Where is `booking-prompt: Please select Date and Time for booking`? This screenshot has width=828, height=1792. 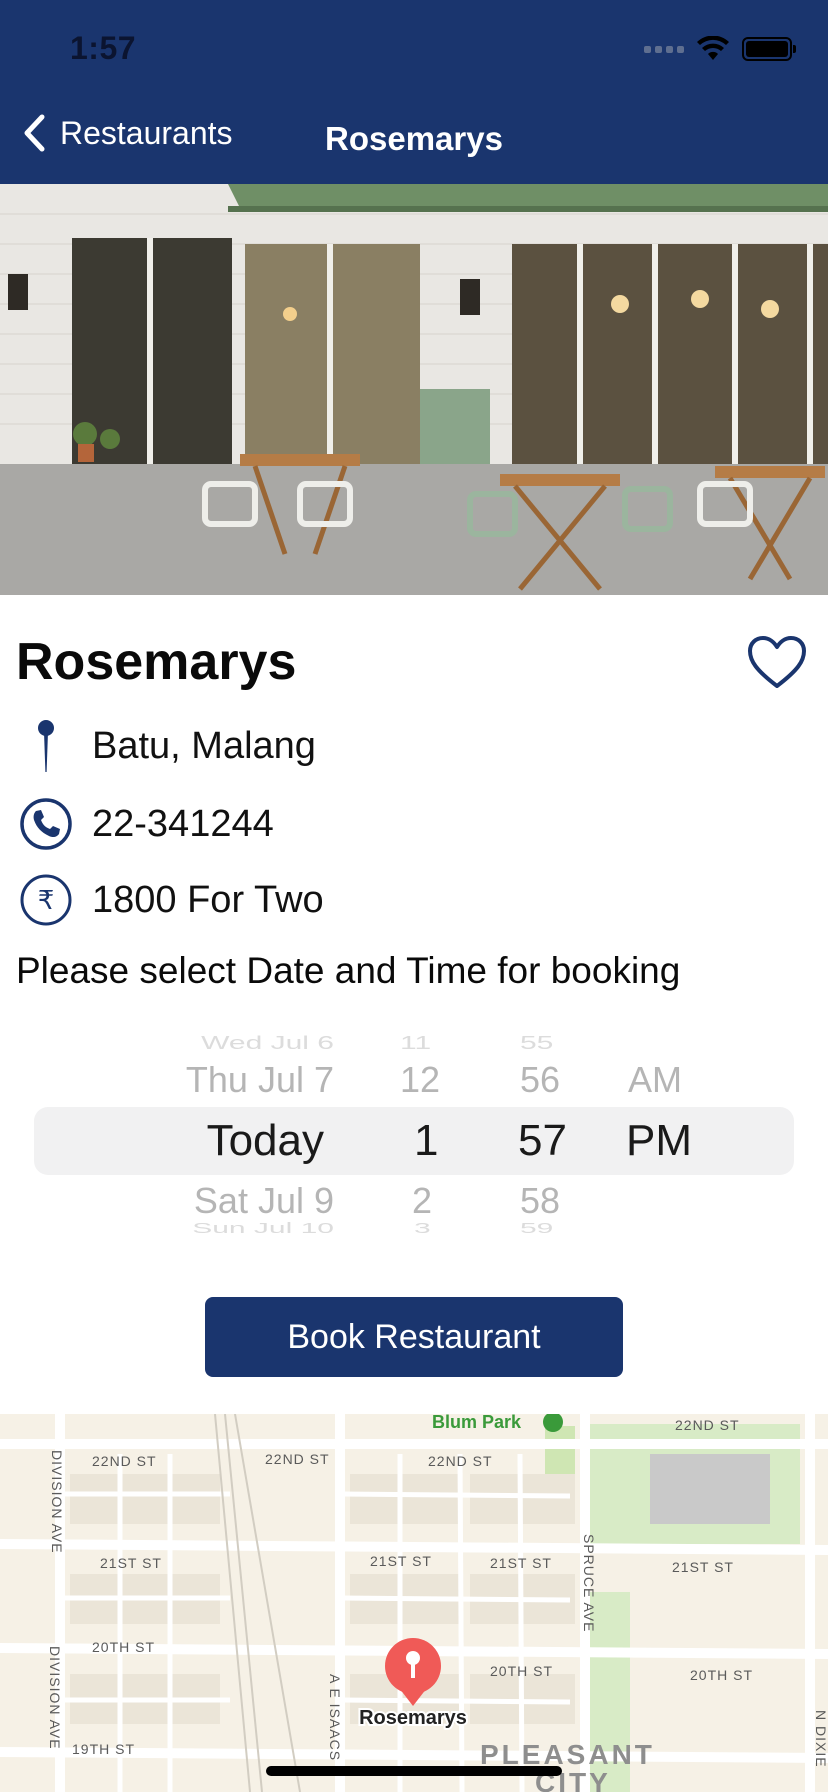 booking-prompt: Please select Date and Time for booking is located at coordinates (348, 970).